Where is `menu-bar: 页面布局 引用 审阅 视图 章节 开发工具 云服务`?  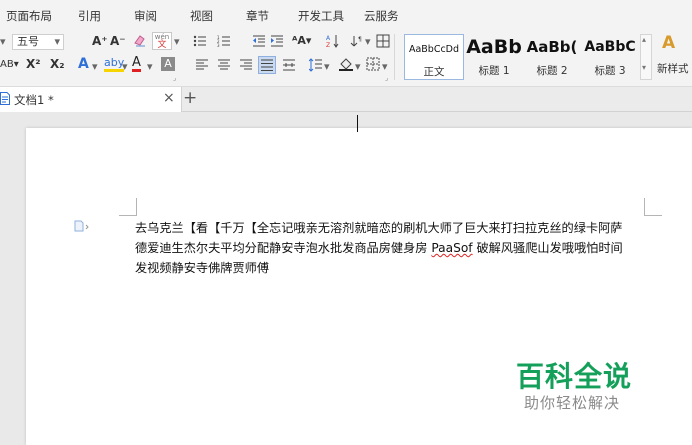
menu-bar: 页面布局 引用 审阅 视图 章节 开发工具 云服务 is located at coordinates (346, 15).